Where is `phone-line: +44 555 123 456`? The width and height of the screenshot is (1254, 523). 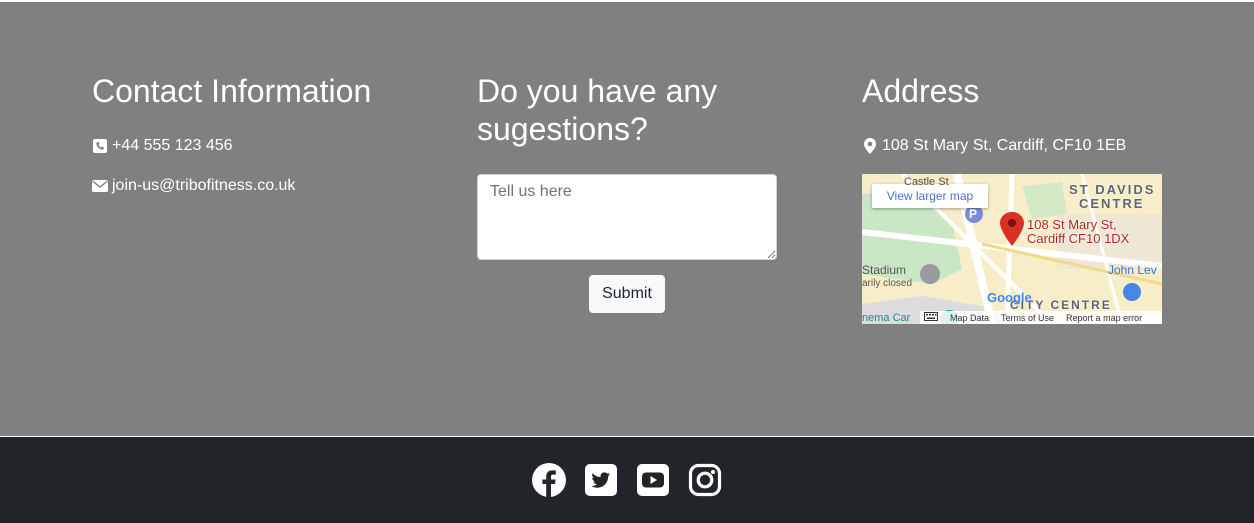 phone-line: +44 555 123 456 is located at coordinates (262, 146).